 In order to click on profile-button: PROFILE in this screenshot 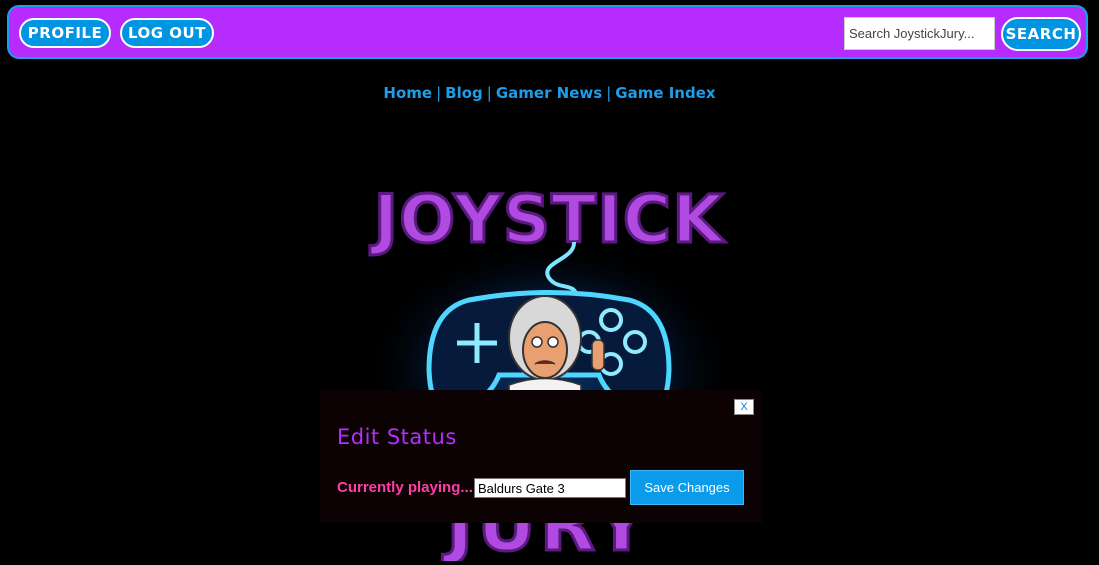, I will do `click(65, 33)`.